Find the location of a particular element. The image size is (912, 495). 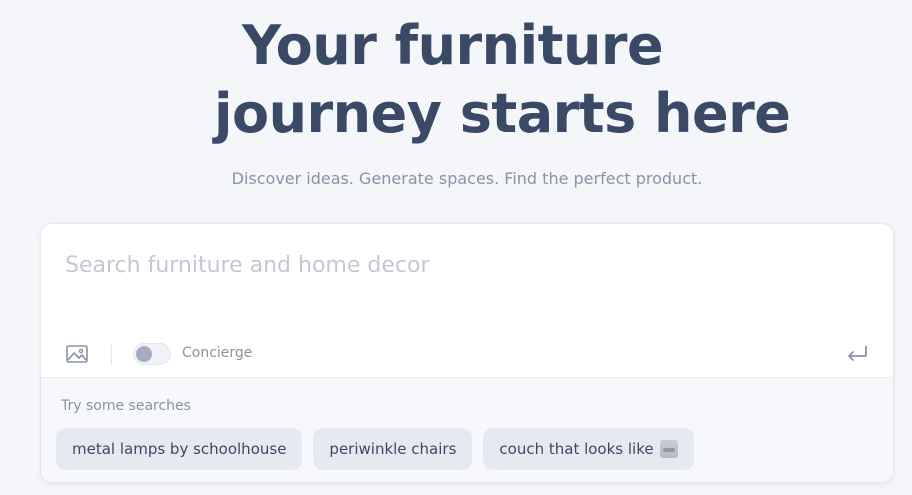

chip-label: couch that looks like is located at coordinates (576, 449).